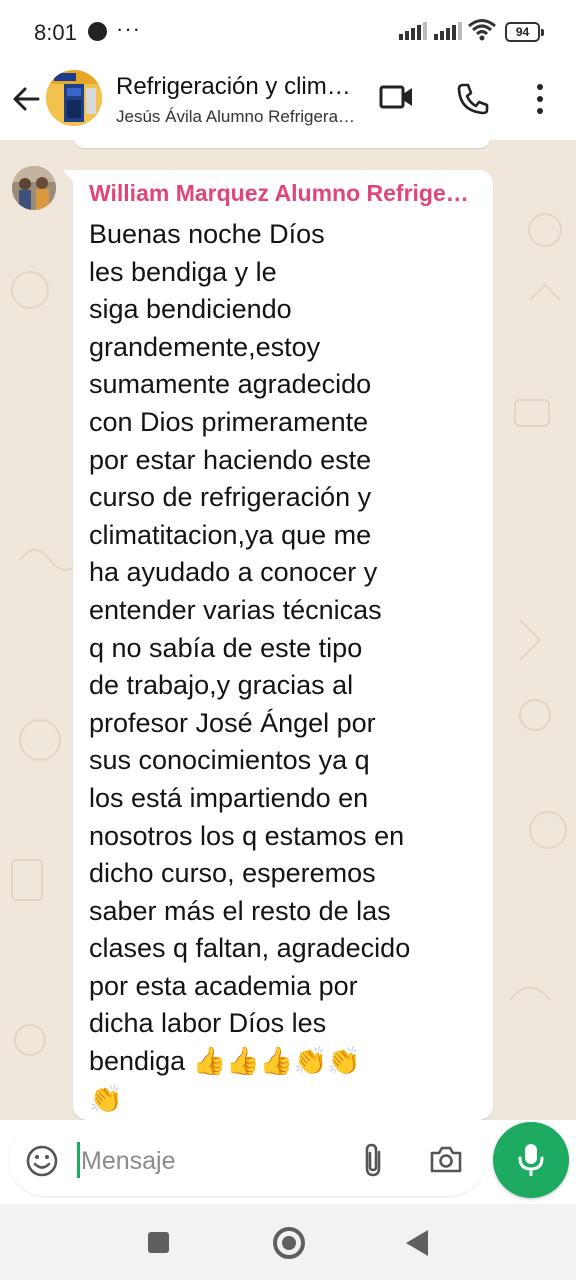 The height and width of the screenshot is (1280, 576). What do you see at coordinates (42, 1161) in the screenshot?
I see `emoji-icon` at bounding box center [42, 1161].